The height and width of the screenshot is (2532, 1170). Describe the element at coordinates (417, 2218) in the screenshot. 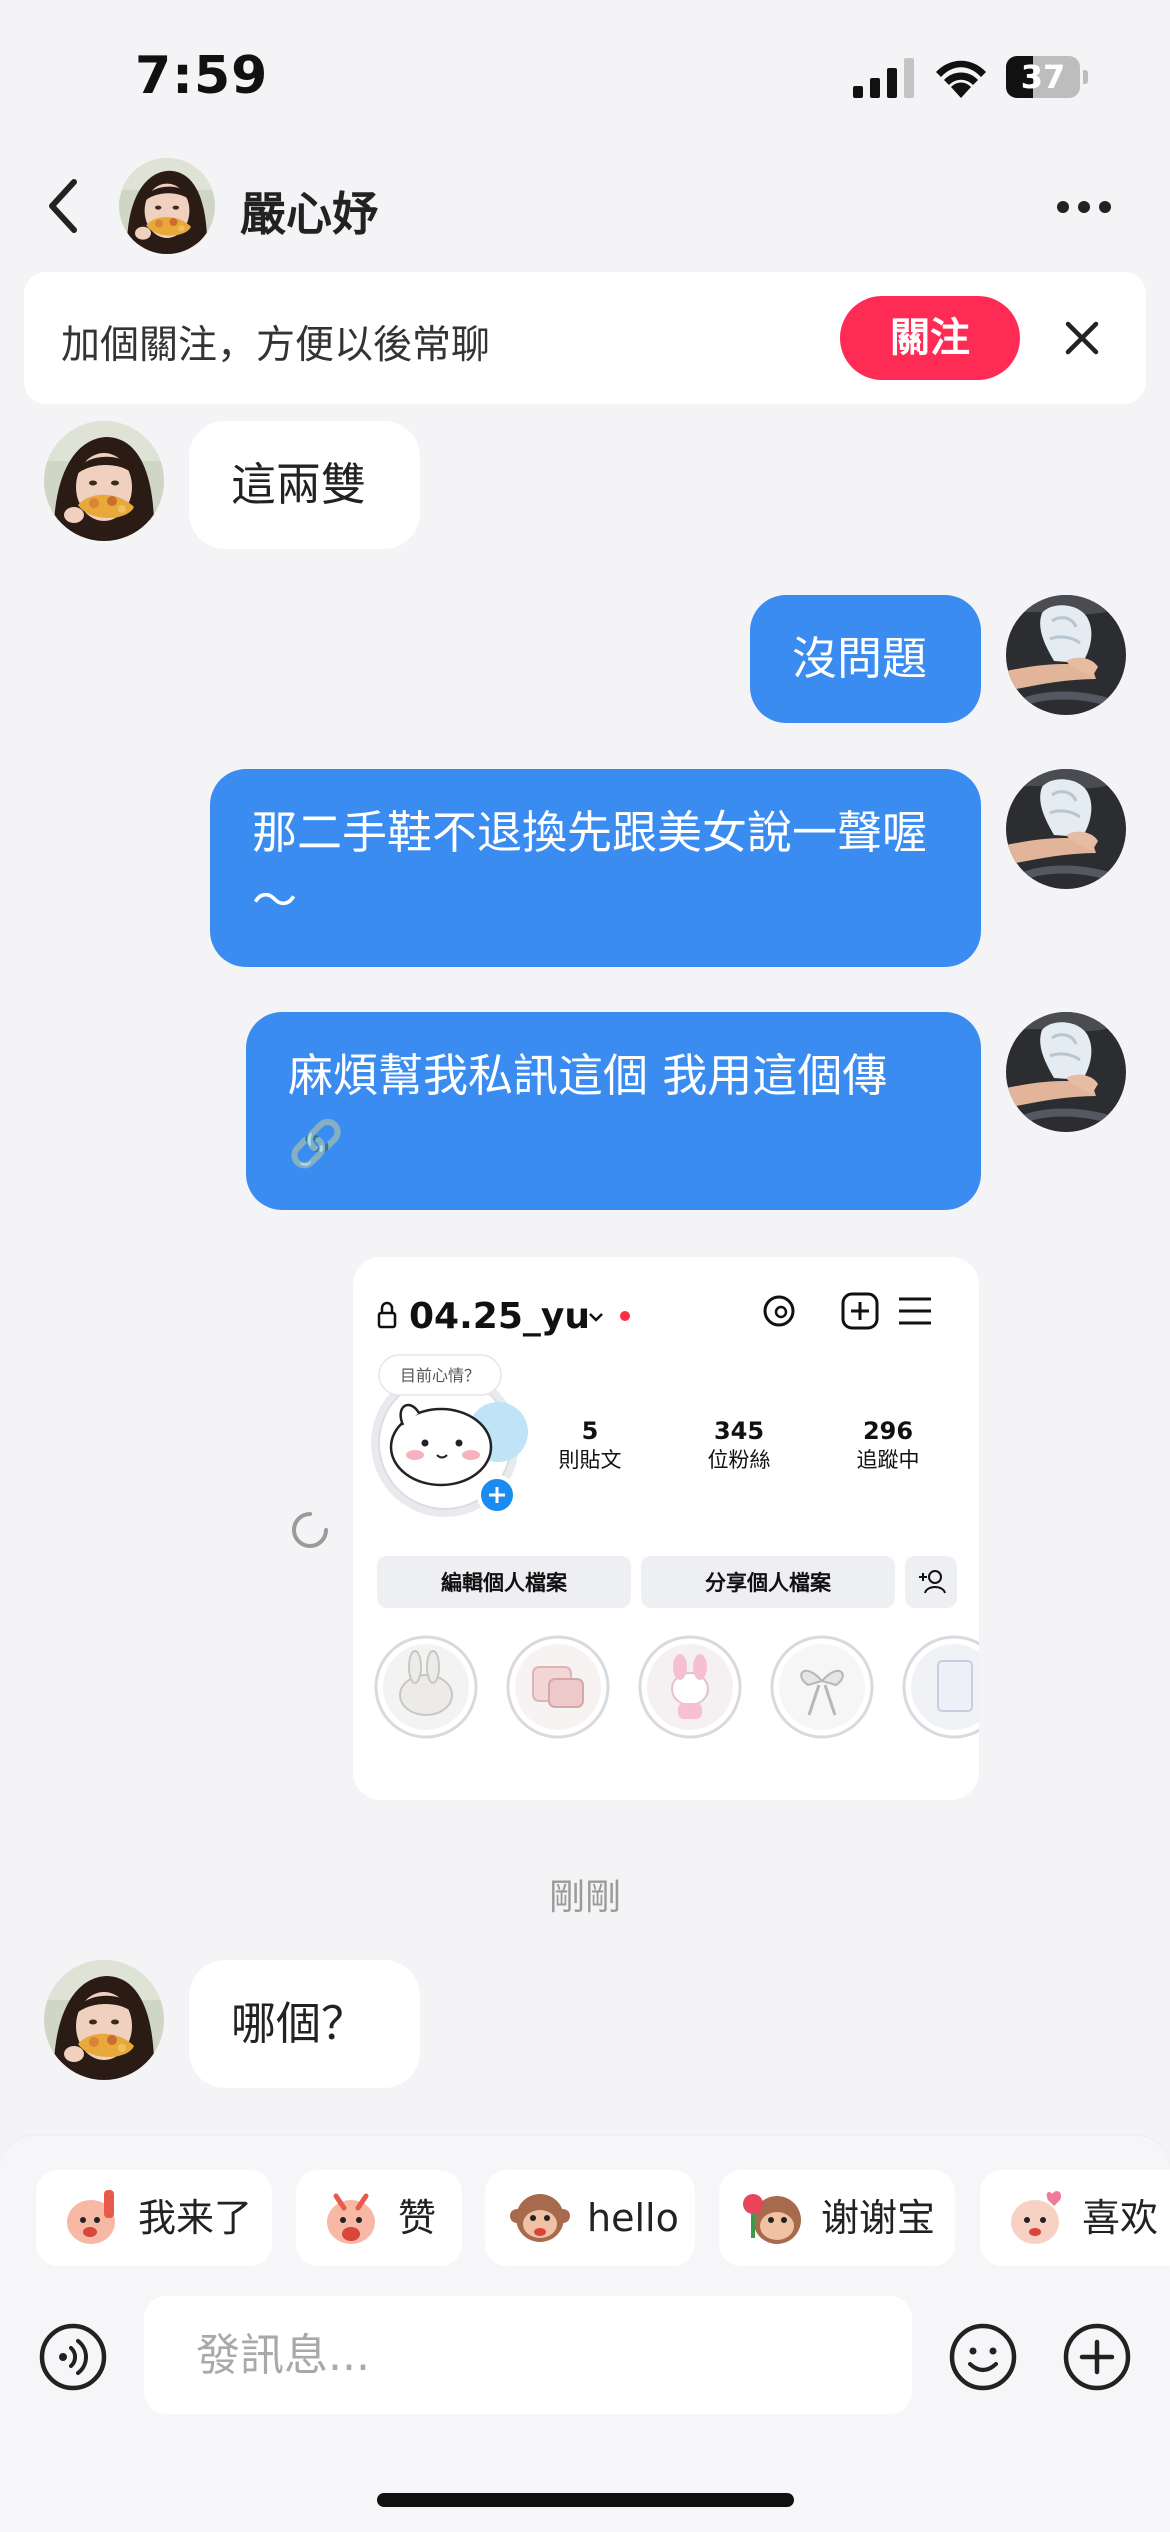

I see `quick-reply-label: 赞` at that location.